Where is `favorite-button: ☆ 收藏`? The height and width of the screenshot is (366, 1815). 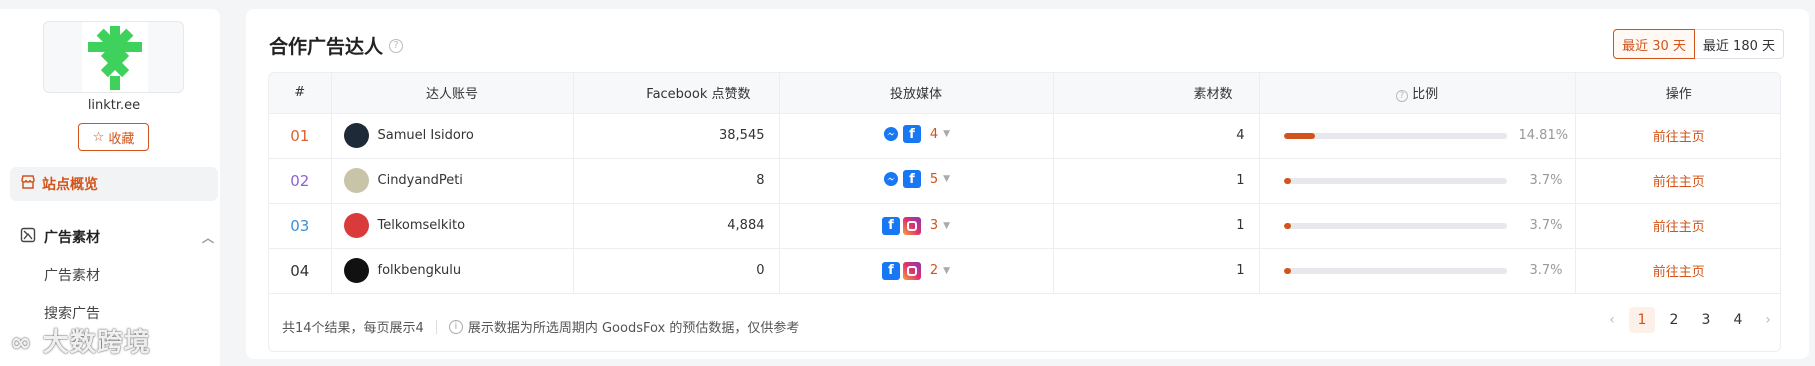 favorite-button: ☆ 收藏 is located at coordinates (113, 137).